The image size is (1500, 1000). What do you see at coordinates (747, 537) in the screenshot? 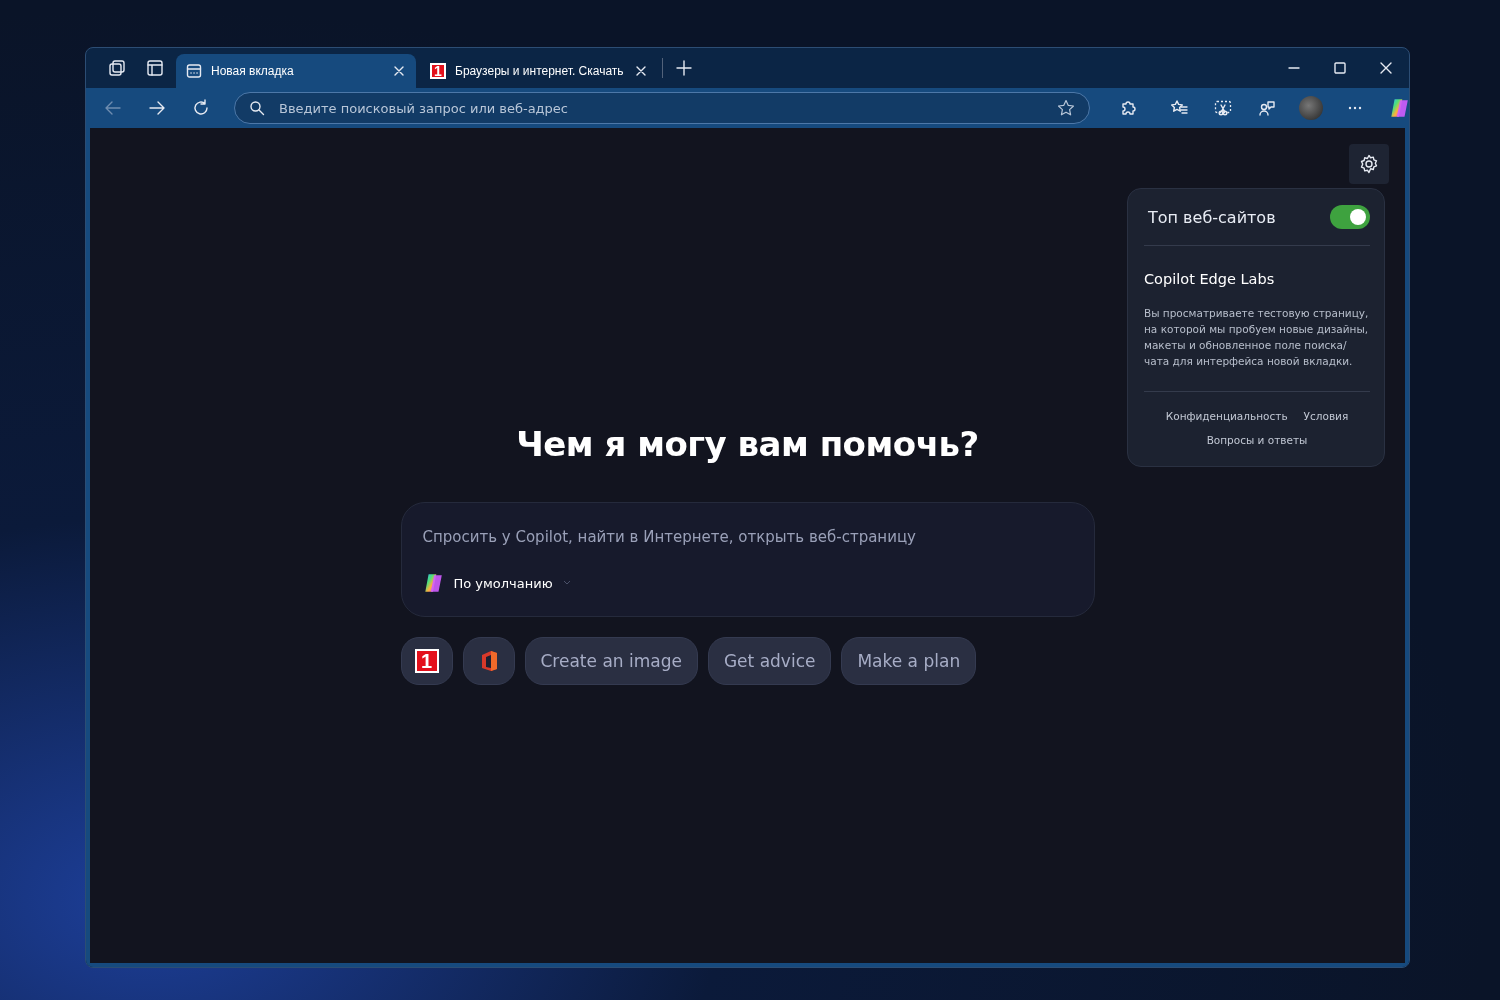
I see `chat-input: Спросить у Copilot, найти в Интернете, открыть веб-страницу` at bounding box center [747, 537].